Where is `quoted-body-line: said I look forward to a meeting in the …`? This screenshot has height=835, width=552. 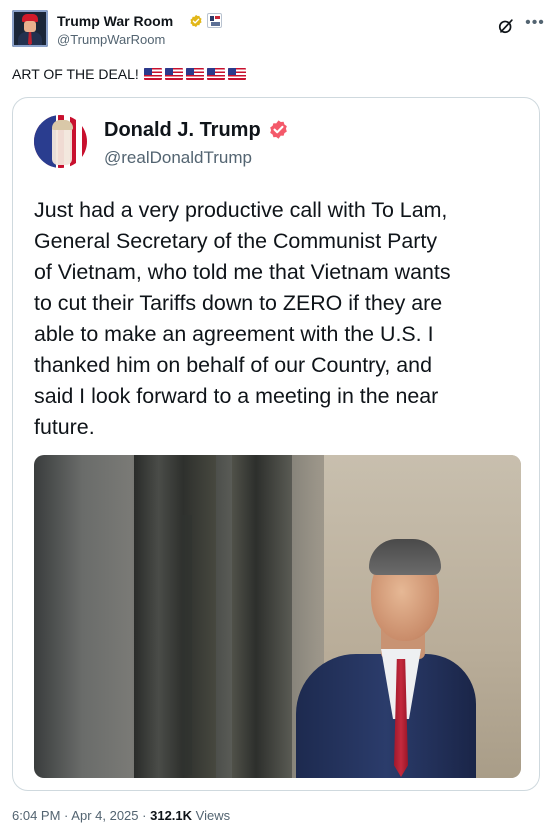 quoted-body-line: said I look forward to a meeting in the … is located at coordinates (236, 396).